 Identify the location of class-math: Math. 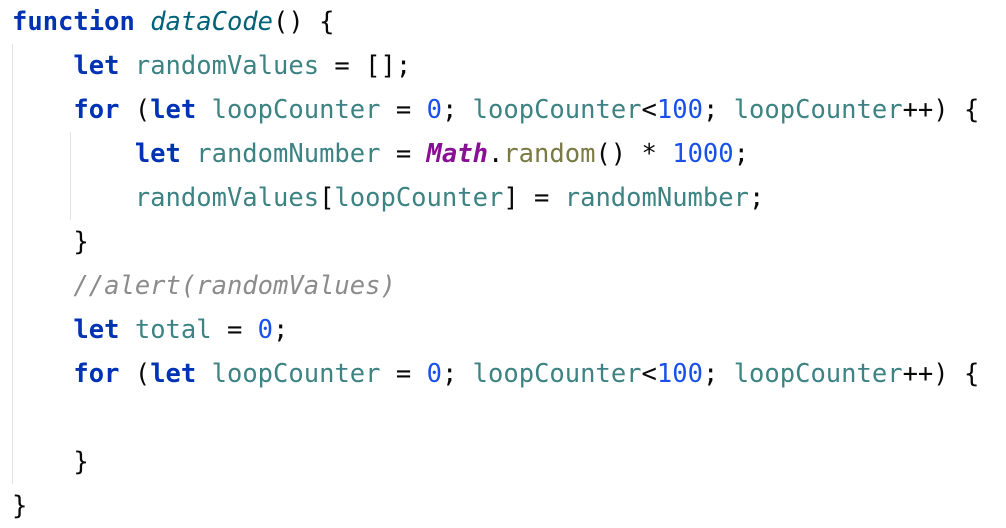
(457, 154).